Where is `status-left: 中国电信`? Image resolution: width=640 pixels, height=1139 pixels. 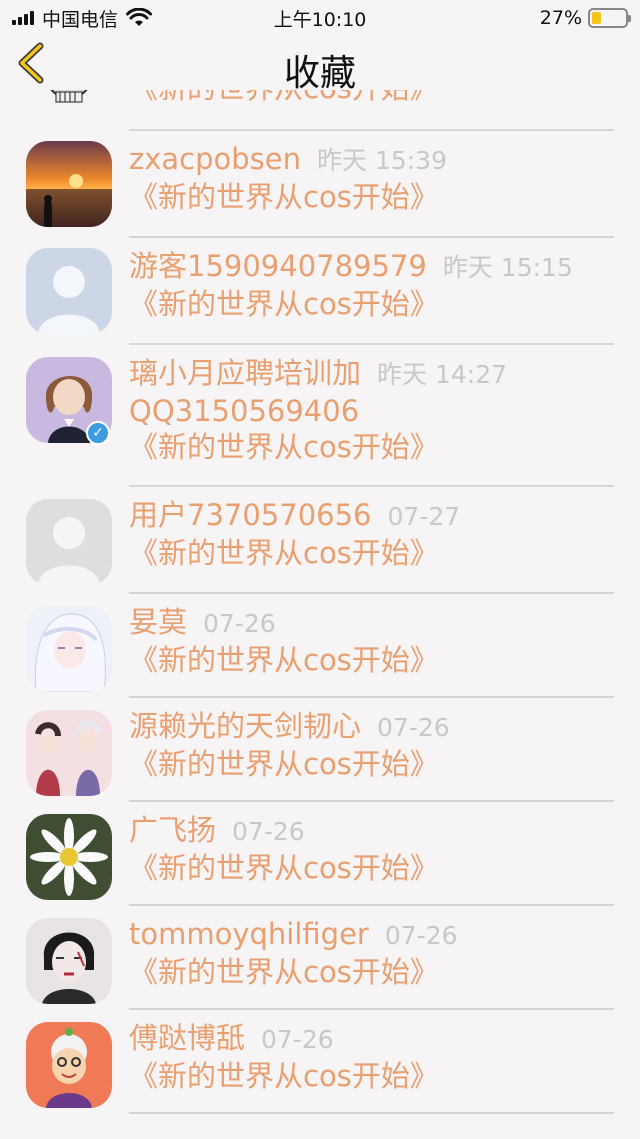 status-left: 中国电信 is located at coordinates (82, 18).